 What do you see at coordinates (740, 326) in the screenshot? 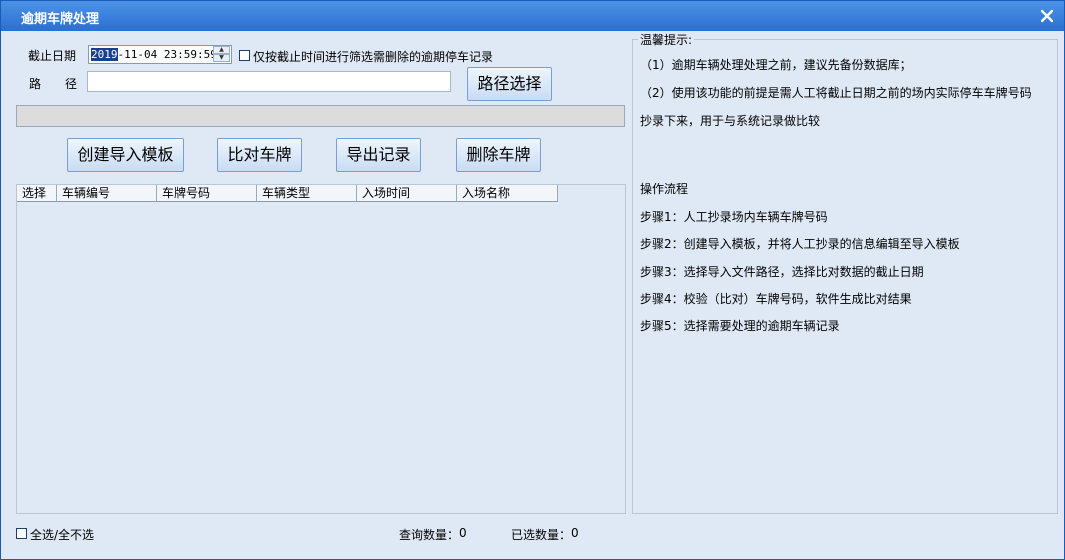
I see `flow-step: 步骤5：选择需要处理的逾期车辆记录` at bounding box center [740, 326].